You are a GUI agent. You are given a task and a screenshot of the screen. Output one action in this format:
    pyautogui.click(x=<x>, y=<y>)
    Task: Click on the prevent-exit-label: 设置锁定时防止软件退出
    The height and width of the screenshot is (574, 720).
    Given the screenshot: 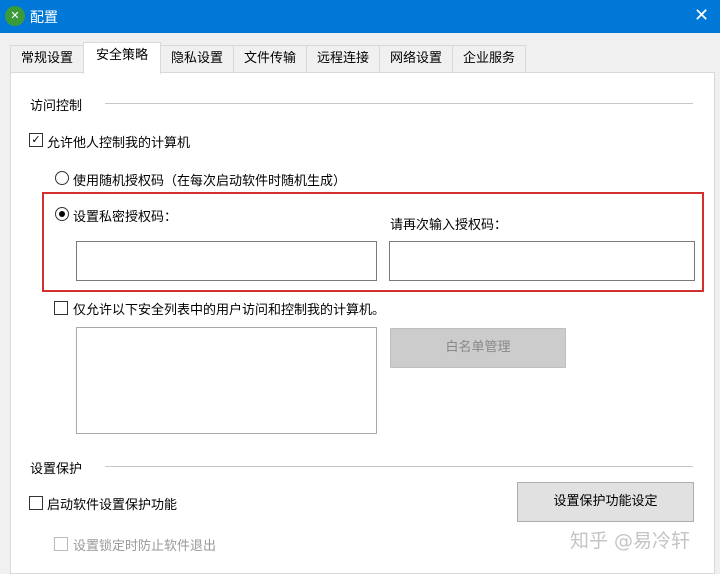 What is the action you would take?
    pyautogui.click(x=145, y=546)
    